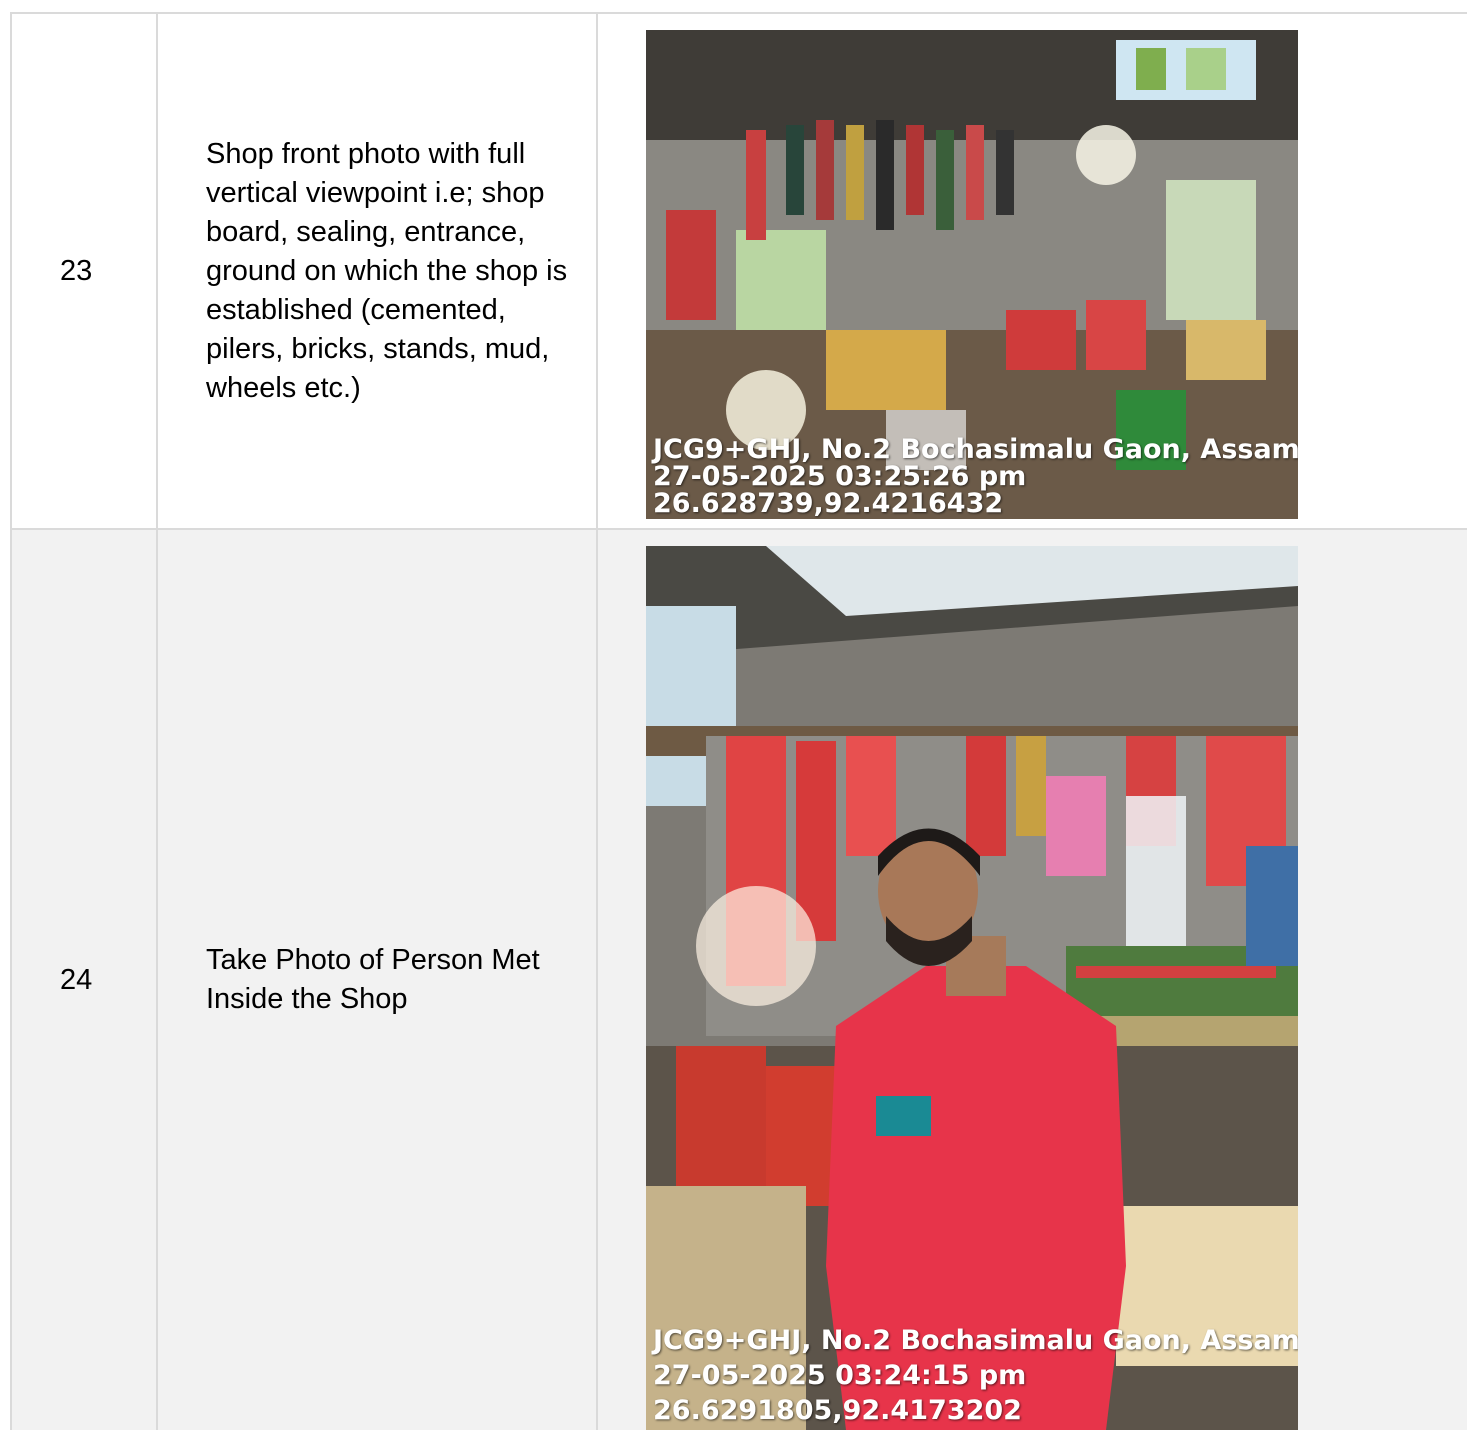 The image size is (1467, 1430). What do you see at coordinates (840, 1375) in the screenshot?
I see `geotag-datetime: 27-05-2025 03:24:15 pm` at bounding box center [840, 1375].